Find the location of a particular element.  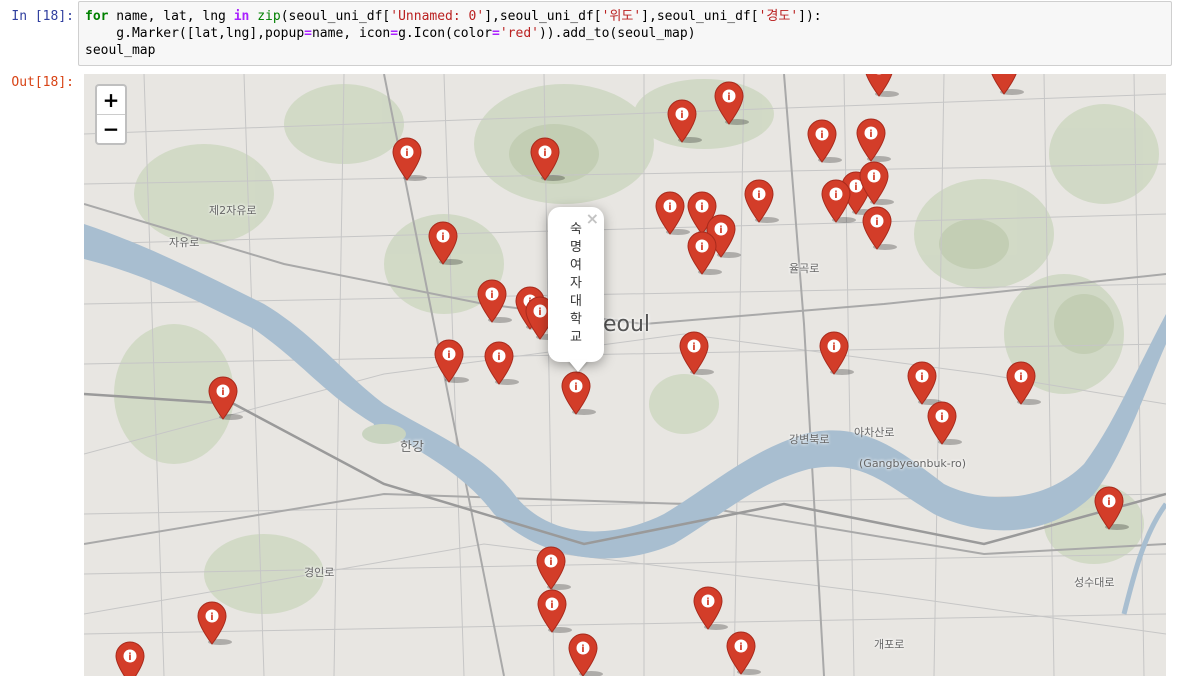

zoom-out-button: − is located at coordinates (111, 128).